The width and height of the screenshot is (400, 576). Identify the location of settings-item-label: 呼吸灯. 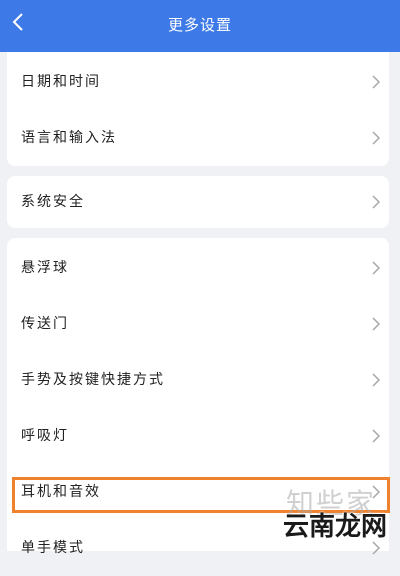
(45, 436).